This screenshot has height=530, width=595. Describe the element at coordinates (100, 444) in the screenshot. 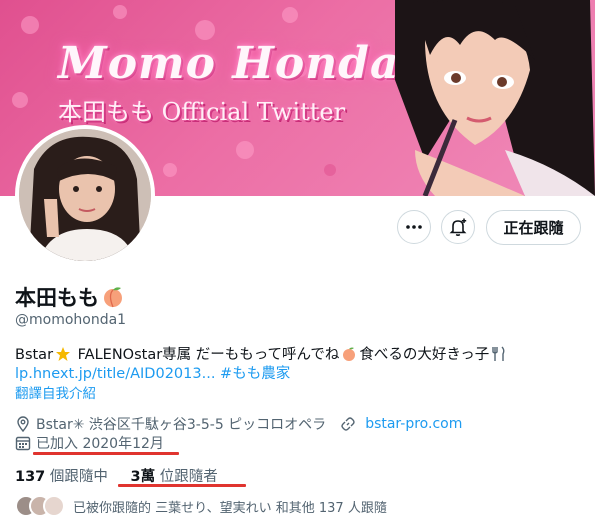

I see `joined-date: 已加入 2020年12月` at that location.